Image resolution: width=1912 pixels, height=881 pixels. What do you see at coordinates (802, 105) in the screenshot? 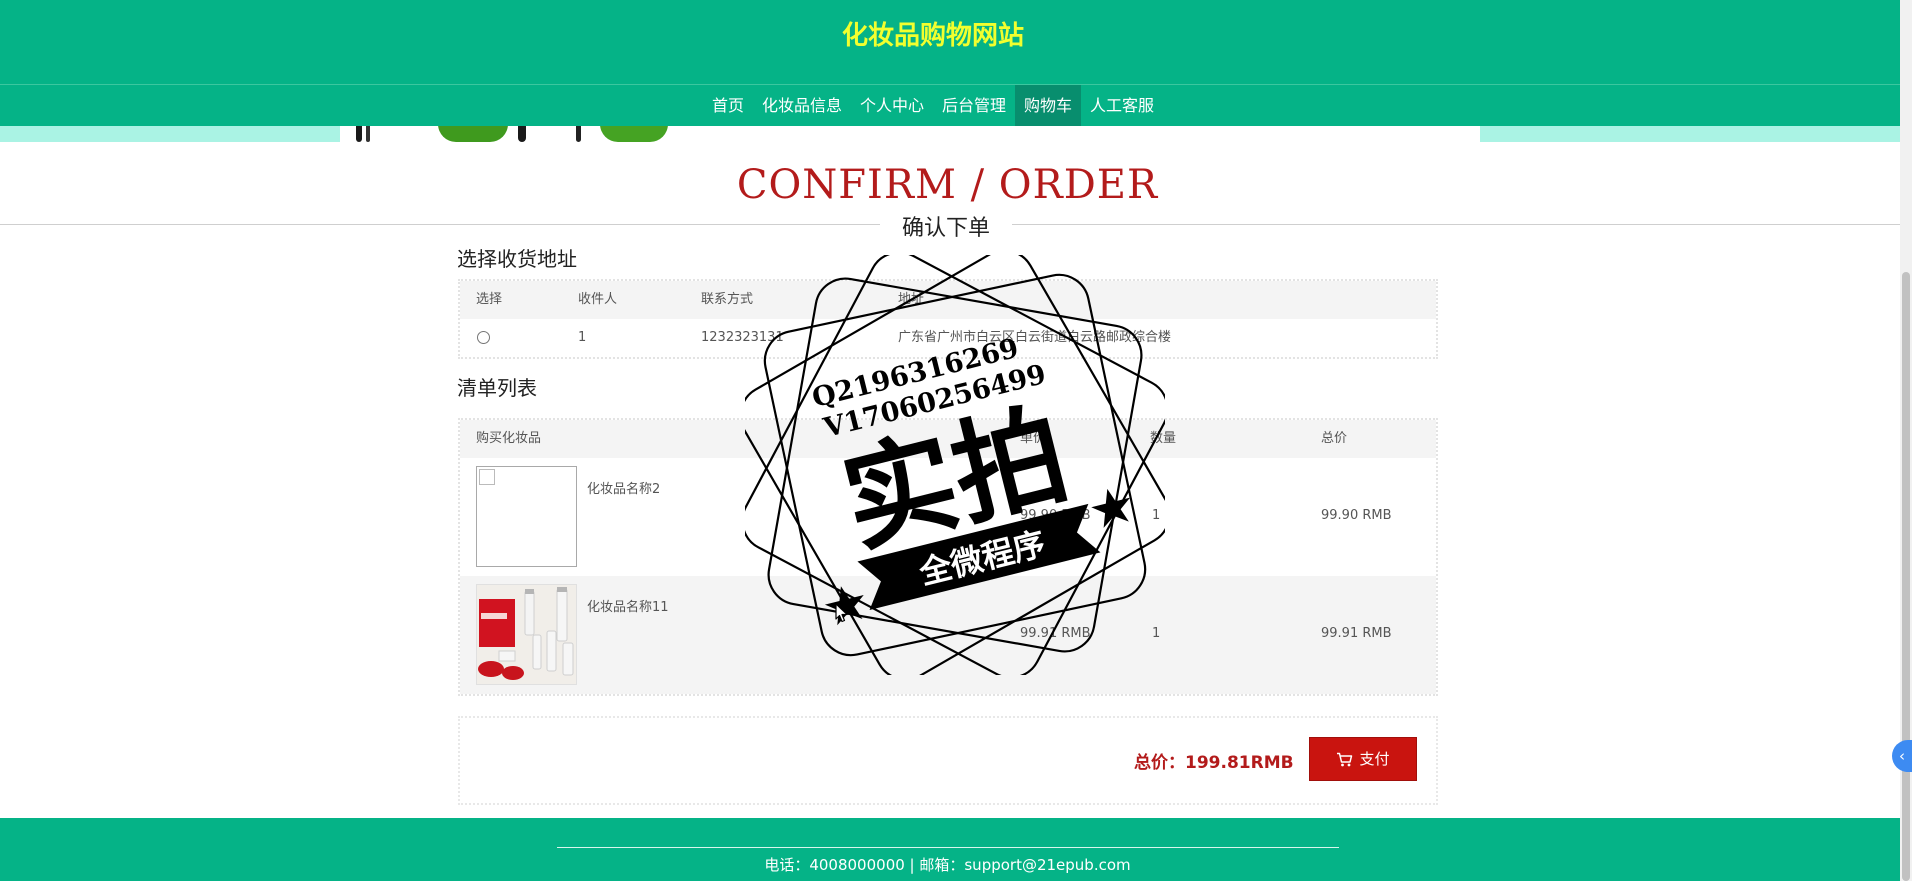
I see `nav-item-cosmetics-info: 化妆品信息` at bounding box center [802, 105].